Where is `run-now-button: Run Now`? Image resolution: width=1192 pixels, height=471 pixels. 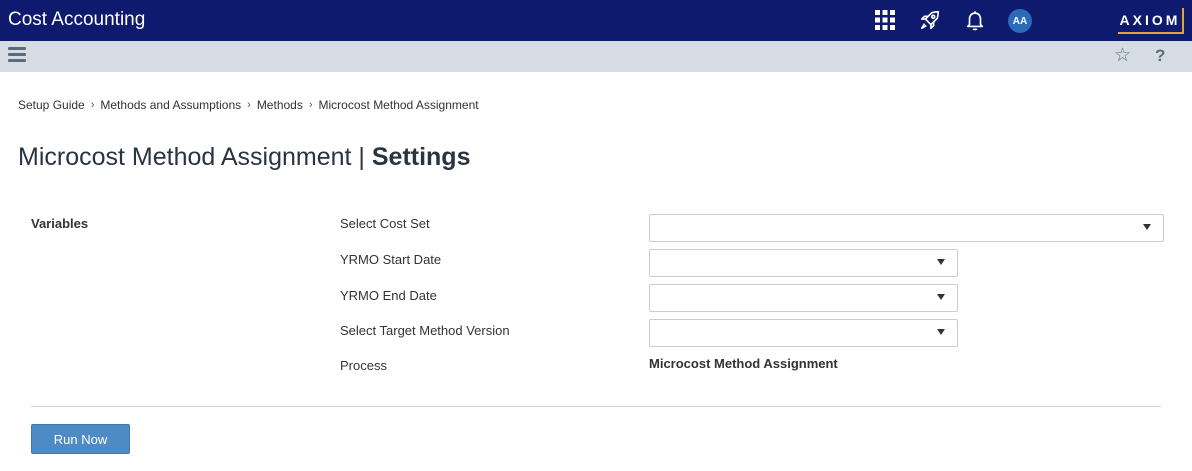
run-now-button: Run Now is located at coordinates (80, 439).